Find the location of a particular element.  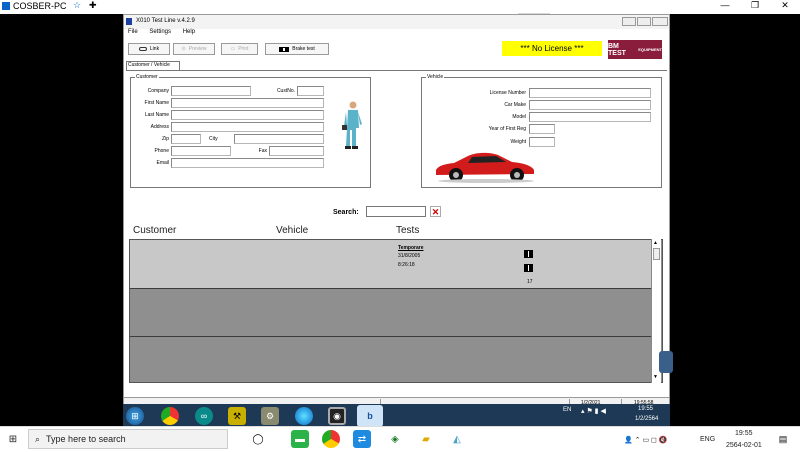

remote-taskbar: ⊞ ∞ ⚒ ⚙ ◉ b EN ▴ ⚑ ▮ ◀ 19:55 1/2/2564 is located at coordinates (396, 416).